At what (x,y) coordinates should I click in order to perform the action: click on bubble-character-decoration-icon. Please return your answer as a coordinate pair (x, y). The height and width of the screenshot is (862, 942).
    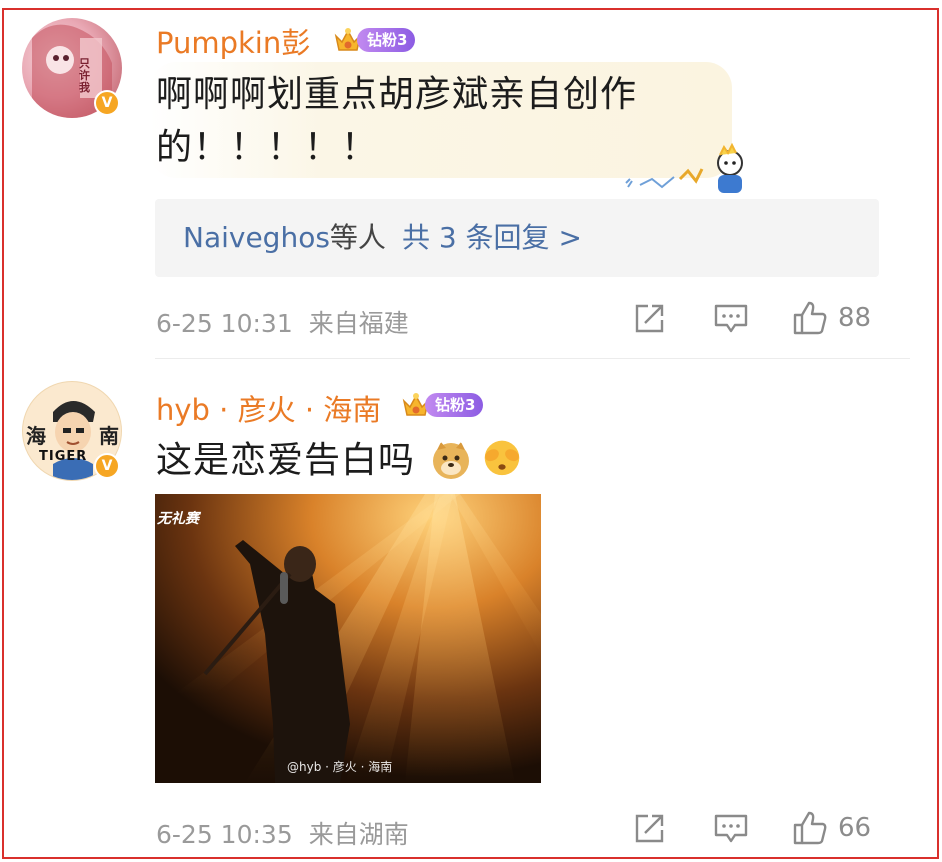
    Looking at the image, I should click on (684, 168).